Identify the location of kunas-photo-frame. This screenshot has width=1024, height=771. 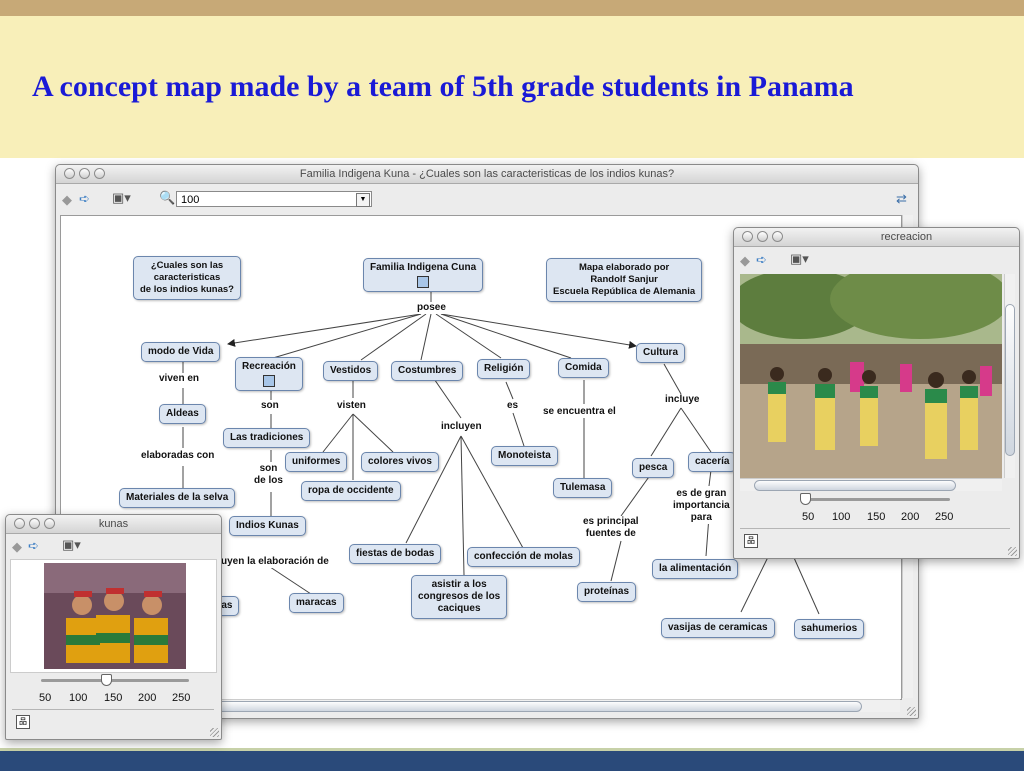
(113, 616).